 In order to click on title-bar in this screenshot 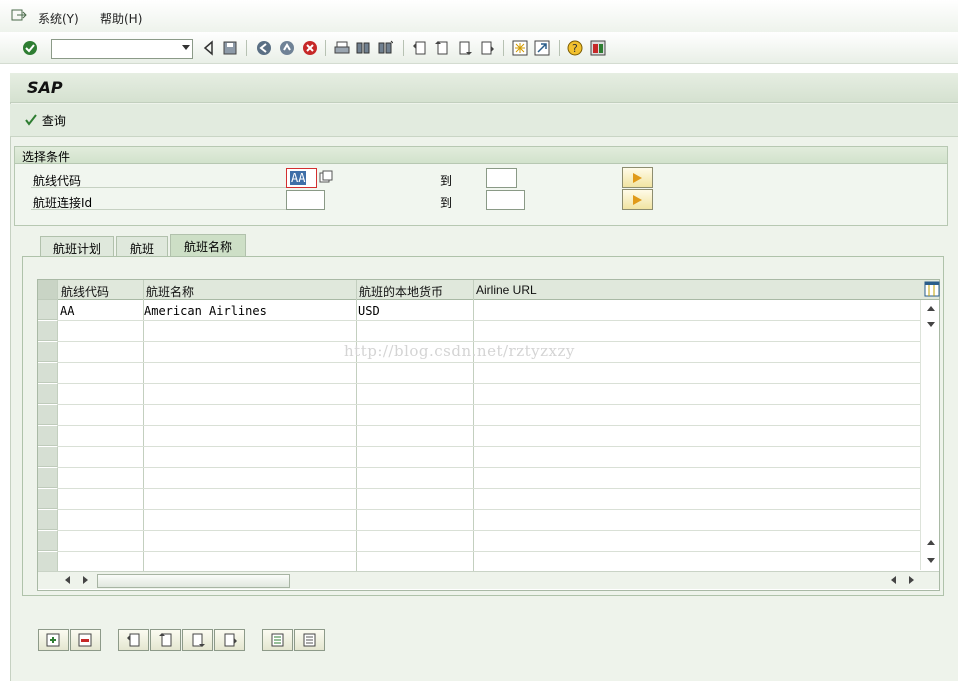, I will do `click(484, 88)`.